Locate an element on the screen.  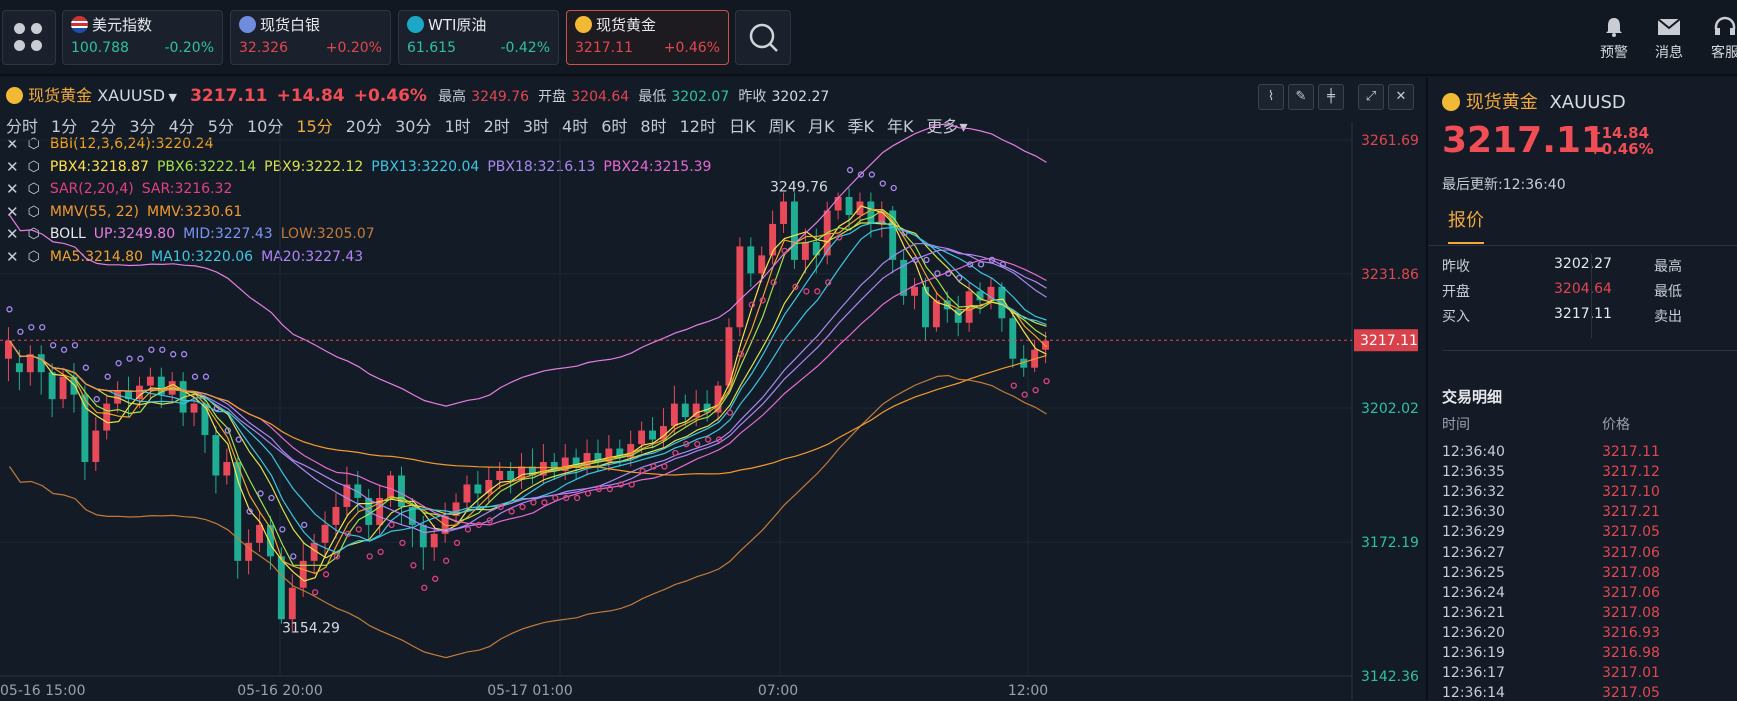
apps-grid-button is located at coordinates (29, 37).